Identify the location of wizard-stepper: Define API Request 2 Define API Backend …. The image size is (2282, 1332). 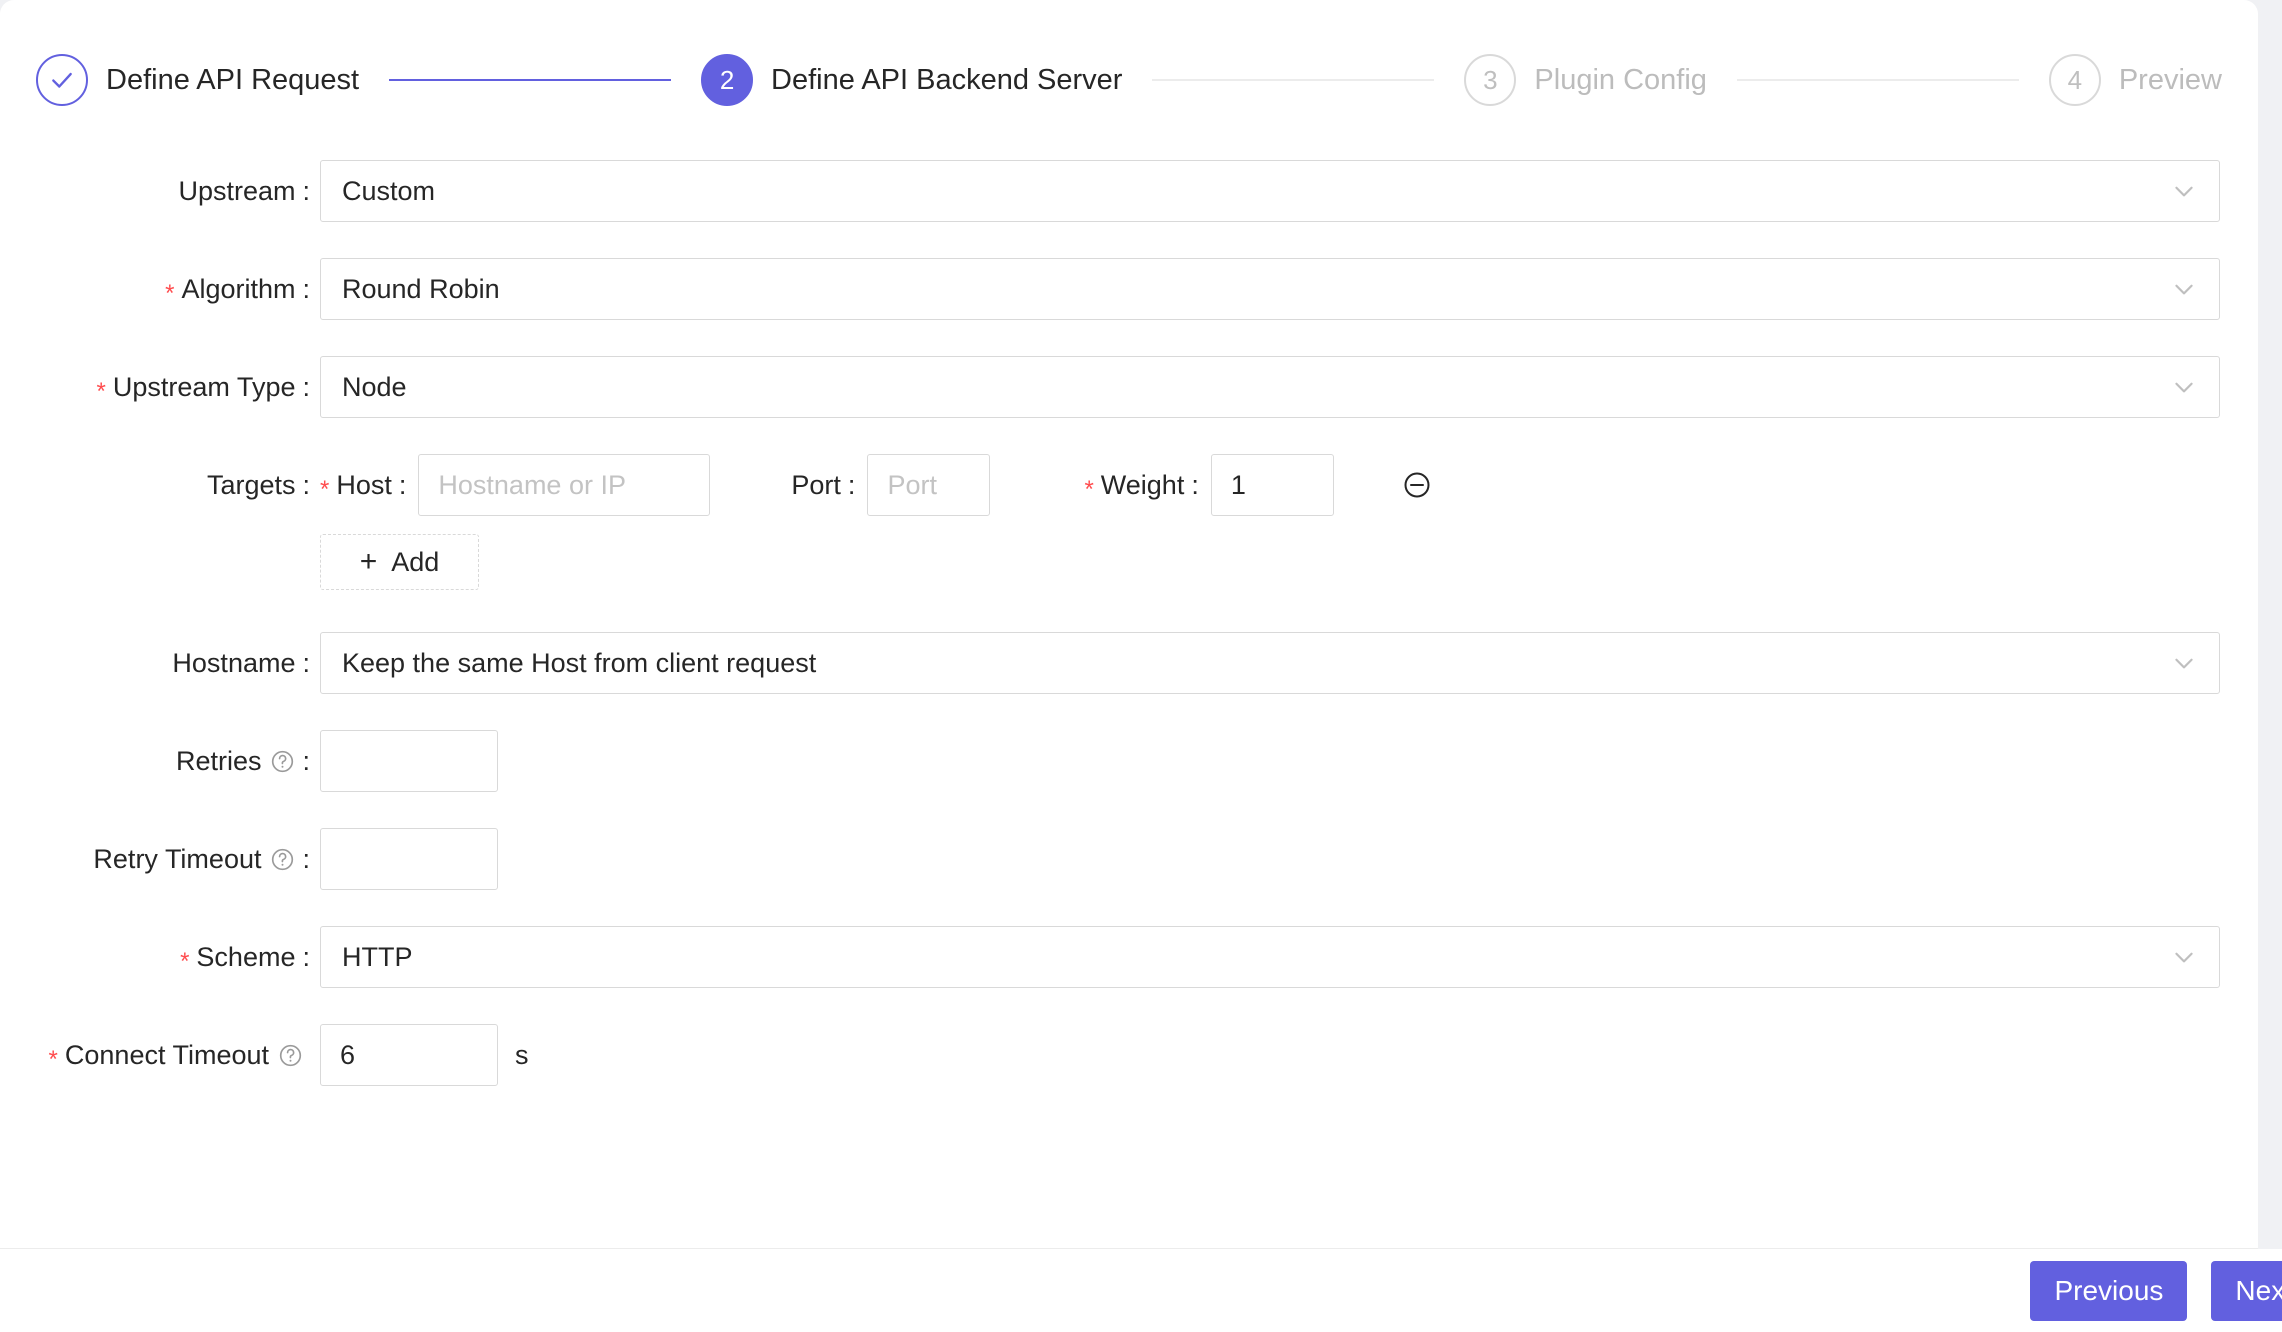
(1129, 80).